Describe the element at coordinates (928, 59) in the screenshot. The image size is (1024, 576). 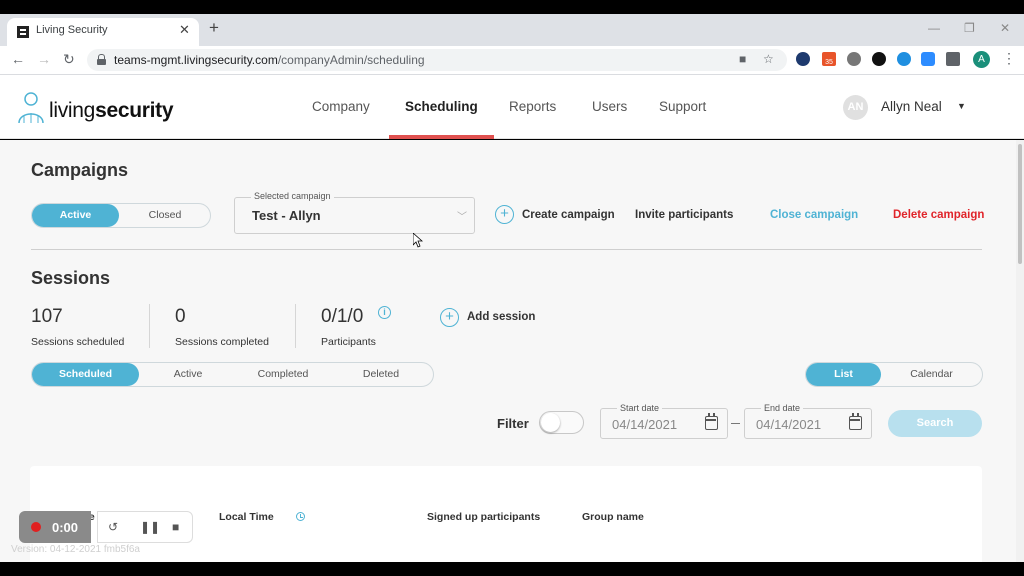
I see `zoom-extension-icon` at that location.